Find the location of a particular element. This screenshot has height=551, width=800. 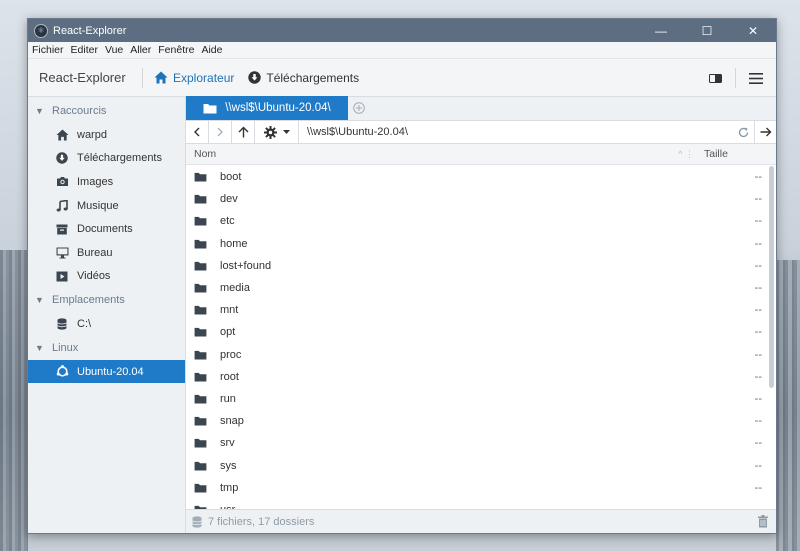

window-controls: — ☐ ✕ is located at coordinates (707, 30).